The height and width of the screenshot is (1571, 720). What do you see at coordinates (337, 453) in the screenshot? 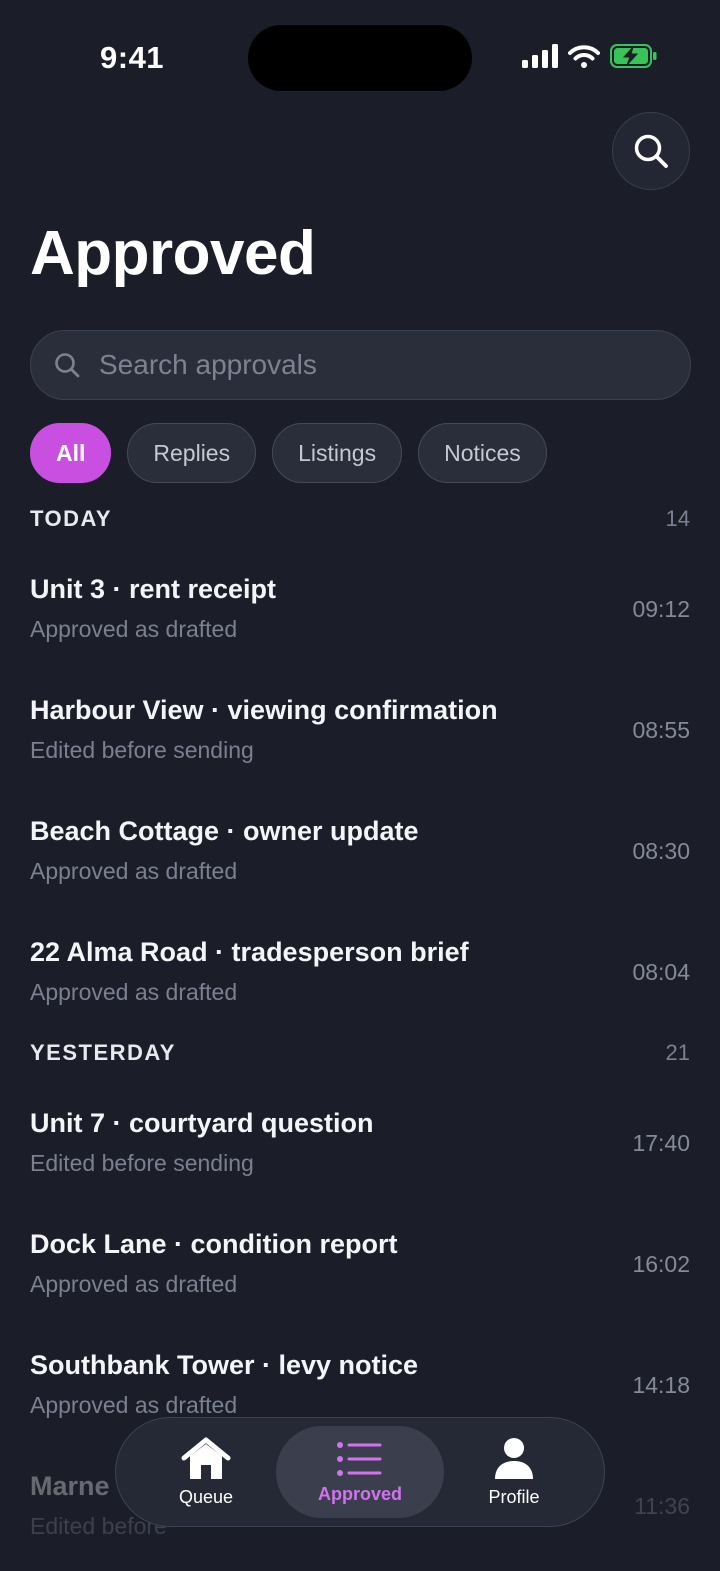
I see `filter-chip-listings: Listings` at bounding box center [337, 453].